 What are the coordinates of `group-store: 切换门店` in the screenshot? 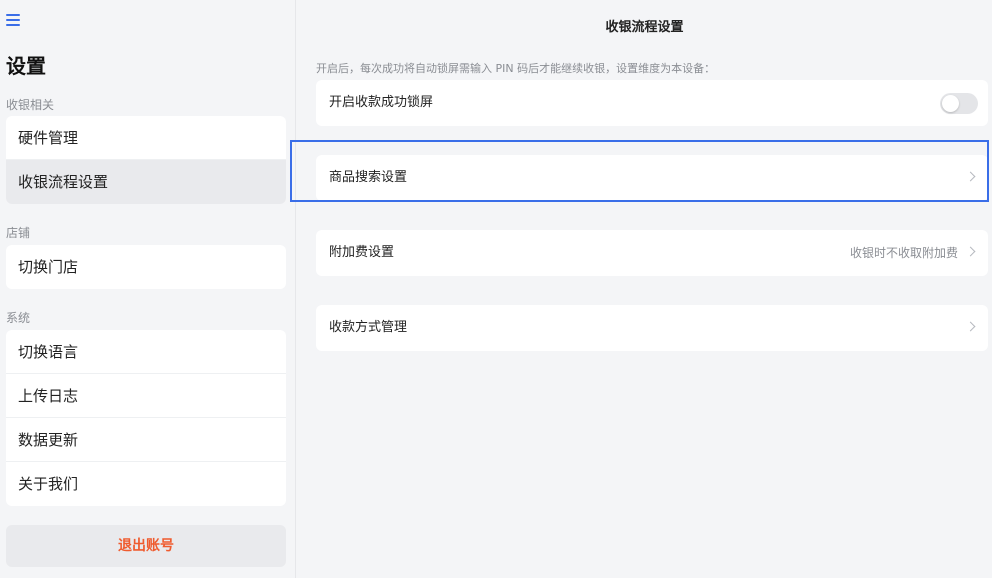 It's located at (146, 267).